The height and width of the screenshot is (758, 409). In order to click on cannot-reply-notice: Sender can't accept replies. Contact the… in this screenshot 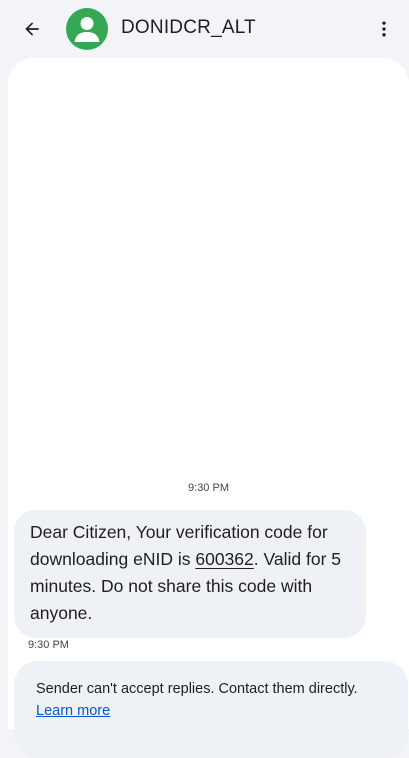, I will do `click(211, 709)`.